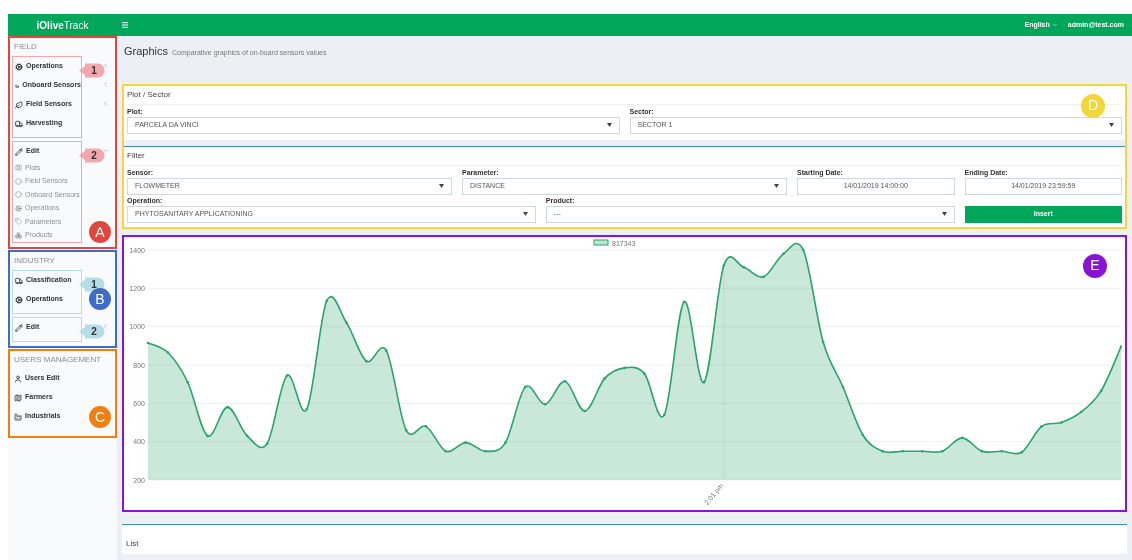  Describe the element at coordinates (58, 360) in the screenshot. I see `section-header: USERS MANAGEMENT` at that location.